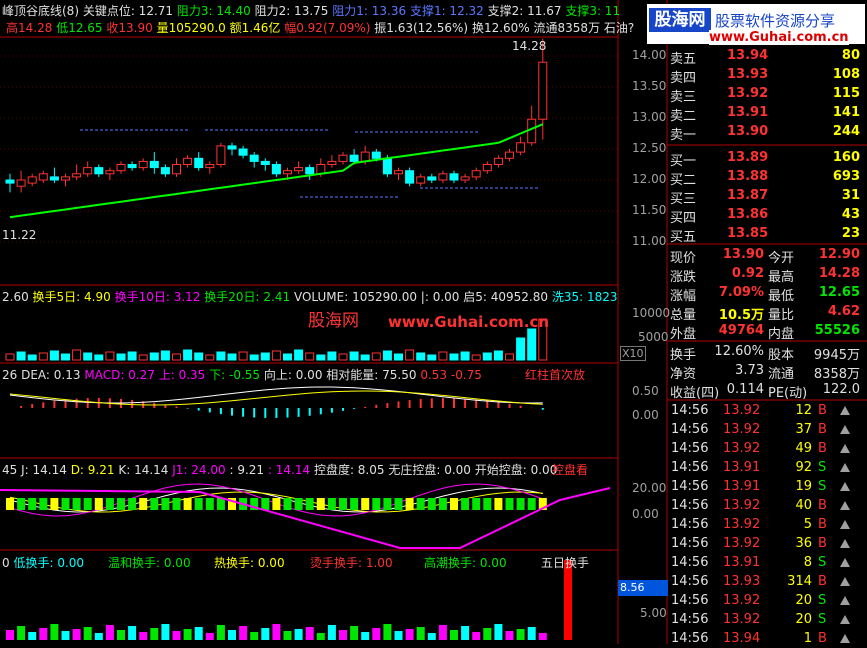 This screenshot has height=648, width=867. Describe the element at coordinates (506, 297) in the screenshot. I see `vol-qi: 启5: 40952.80` at that location.